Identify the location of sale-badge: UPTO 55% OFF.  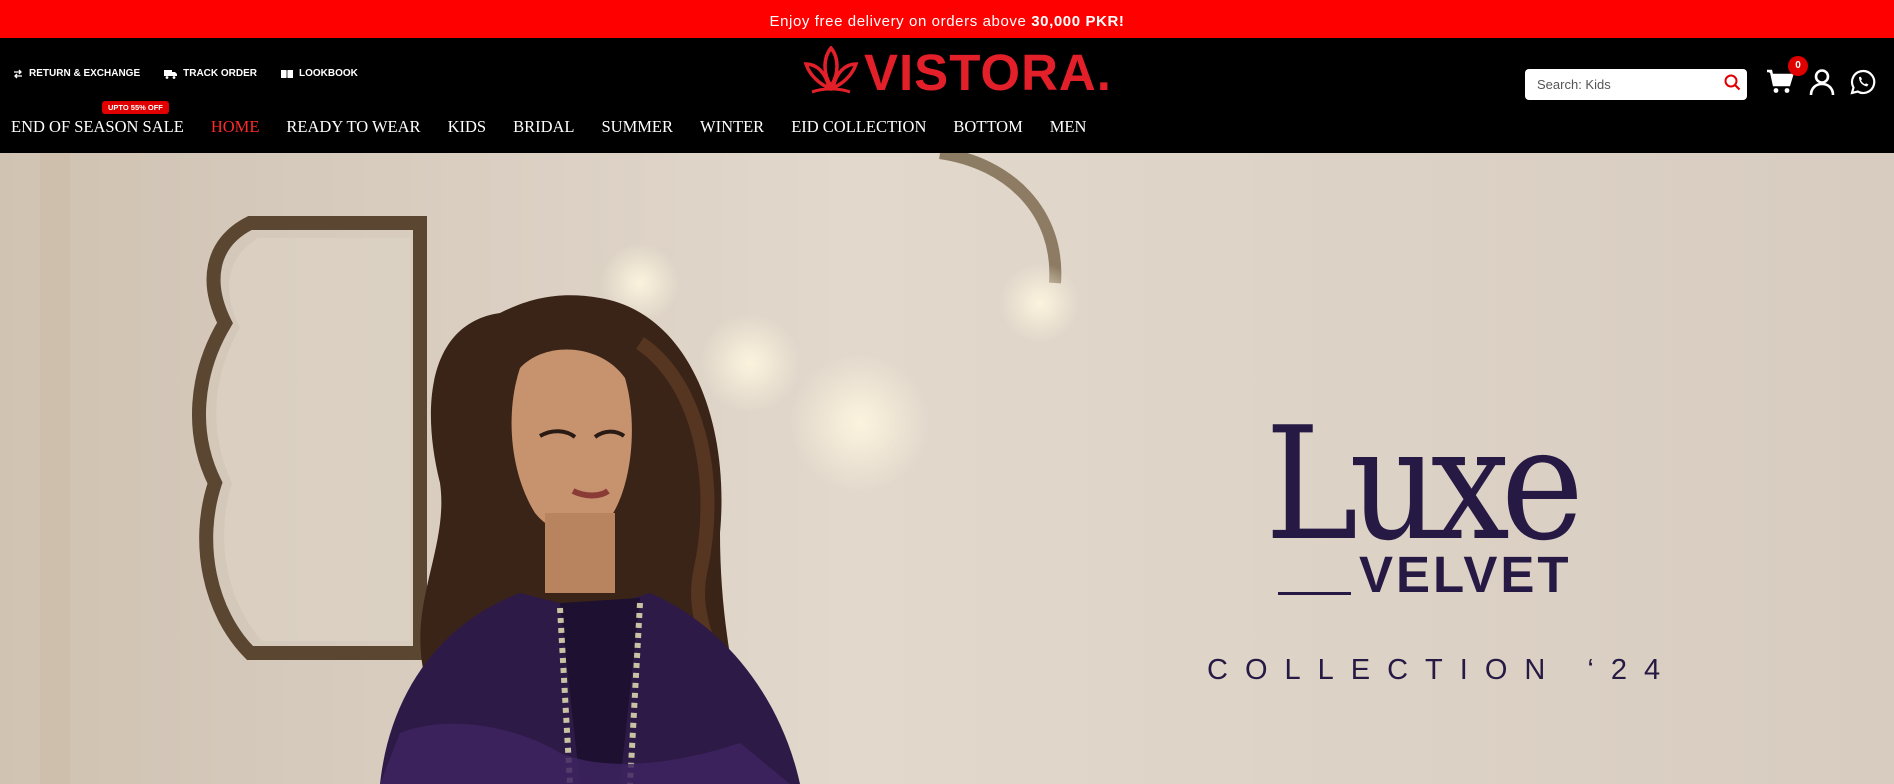
(135, 107).